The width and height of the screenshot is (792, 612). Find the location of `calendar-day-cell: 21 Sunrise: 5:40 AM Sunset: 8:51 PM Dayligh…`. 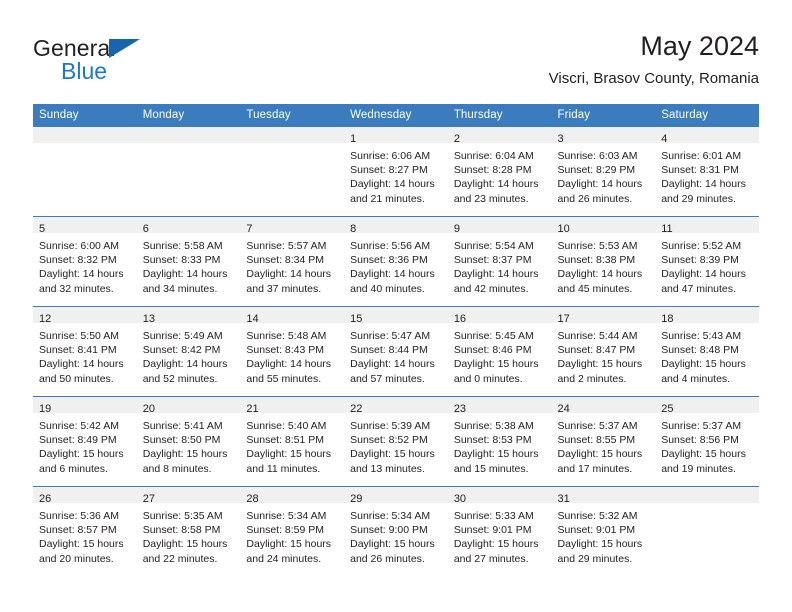

calendar-day-cell: 21 Sunrise: 5:40 AM Sunset: 8:51 PM Dayligh… is located at coordinates (292, 441).